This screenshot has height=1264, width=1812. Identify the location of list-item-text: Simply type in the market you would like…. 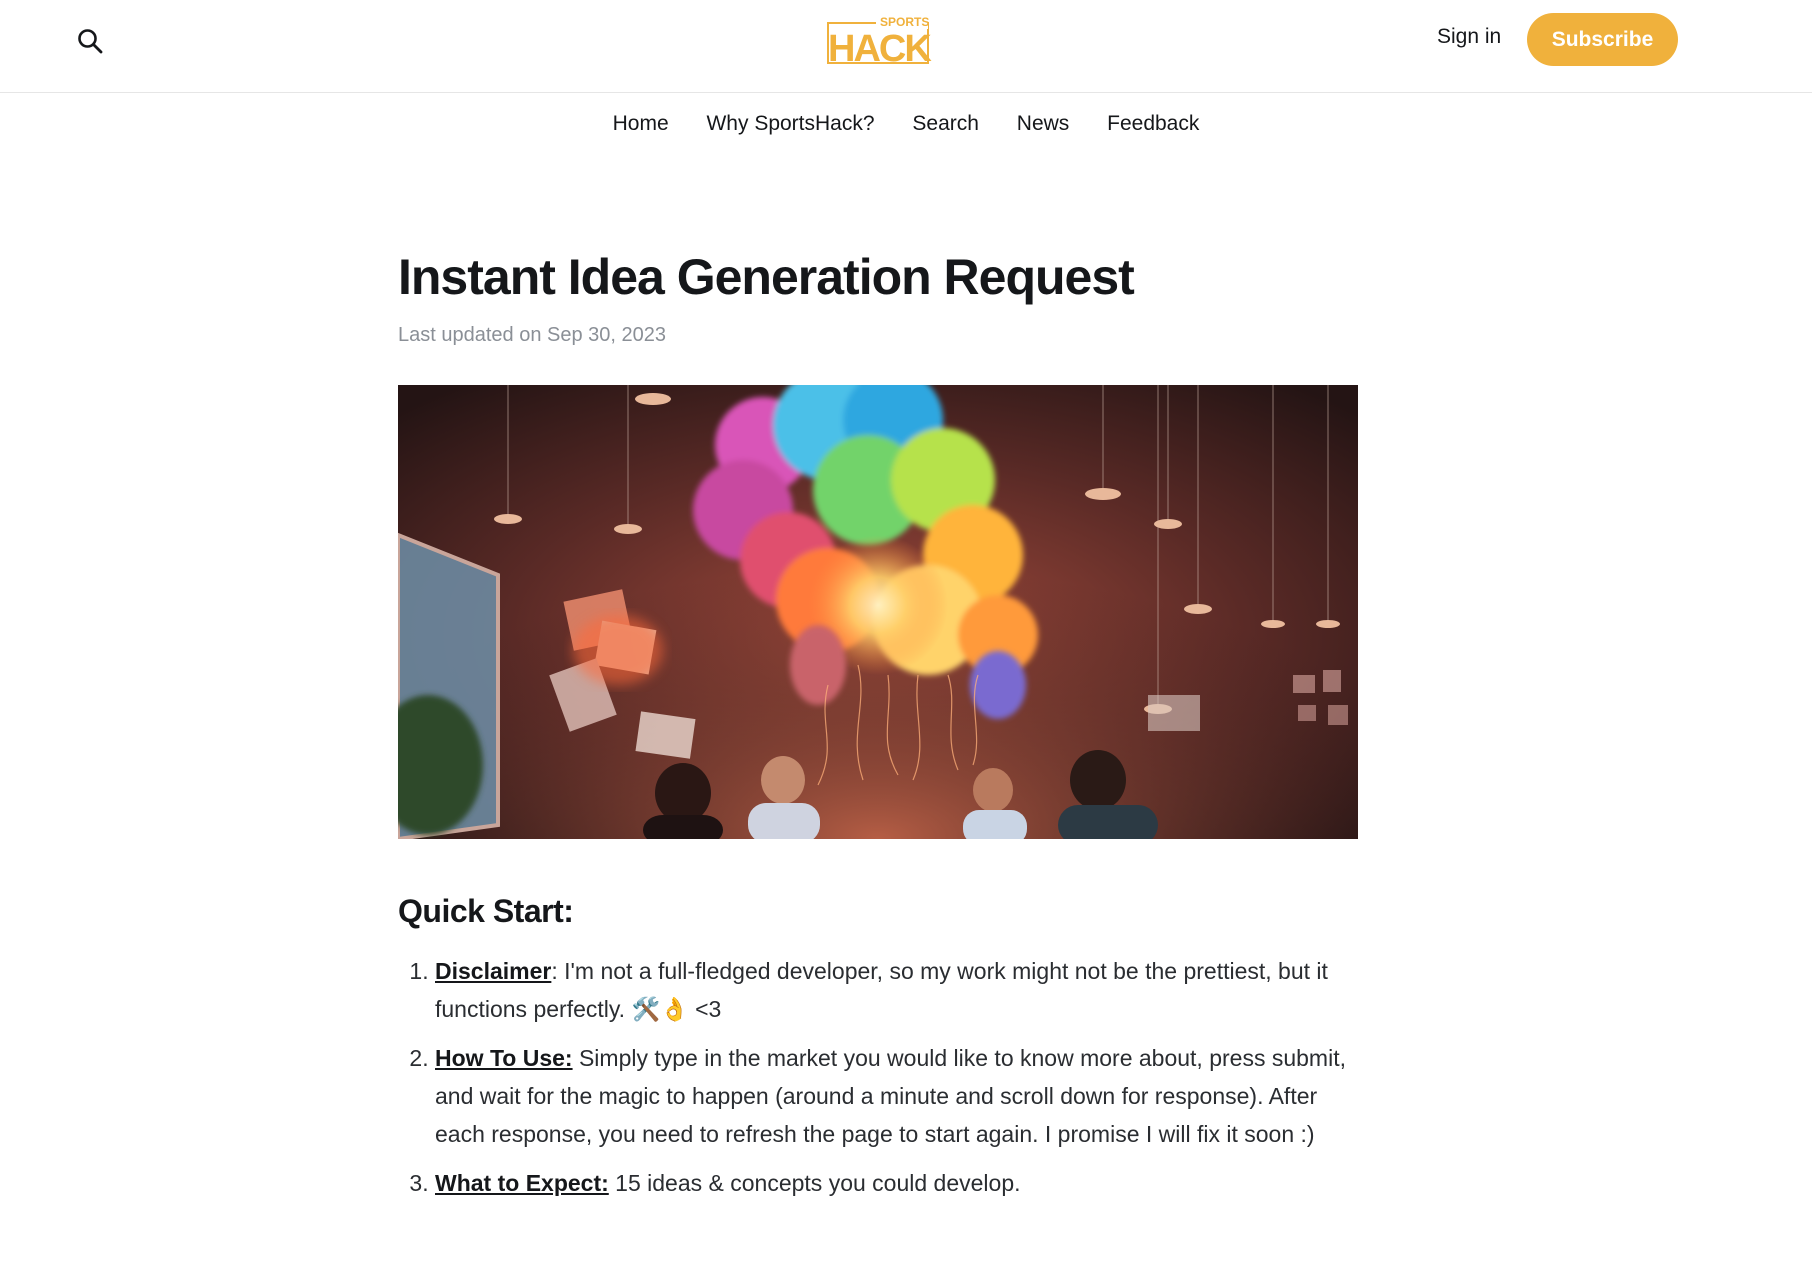
(890, 1096).